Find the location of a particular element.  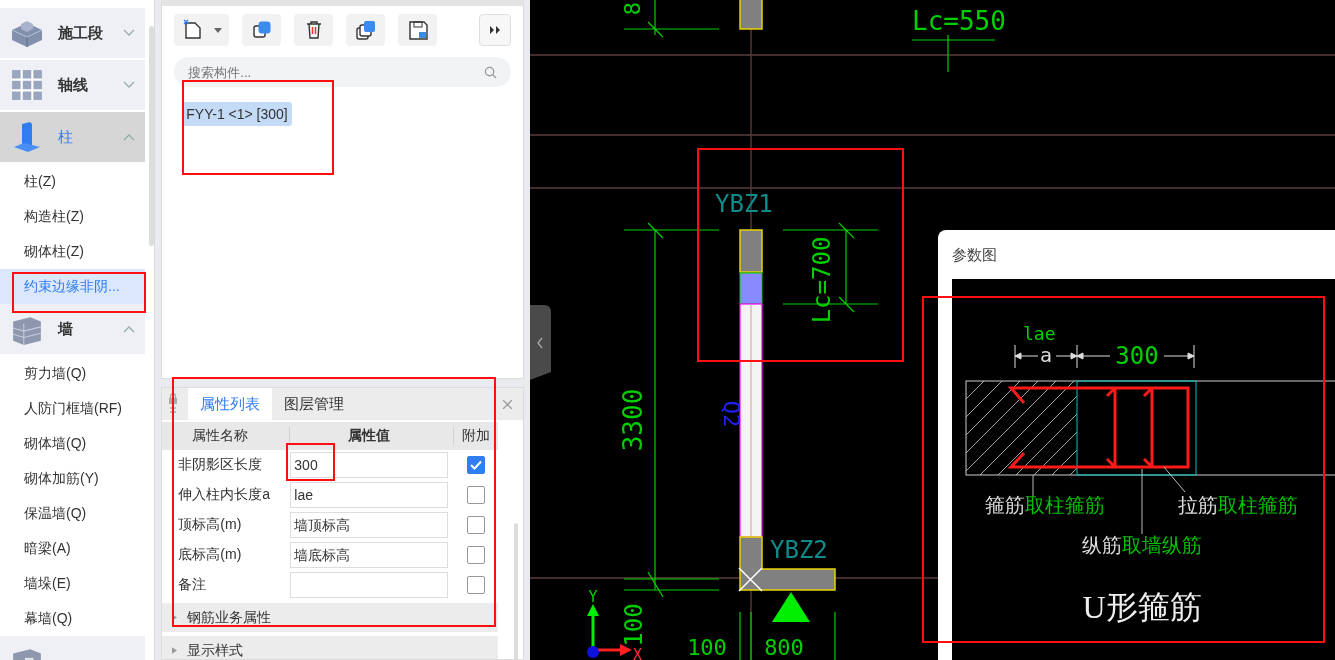

category-item: 砌体墙(Q) is located at coordinates (72, 443).